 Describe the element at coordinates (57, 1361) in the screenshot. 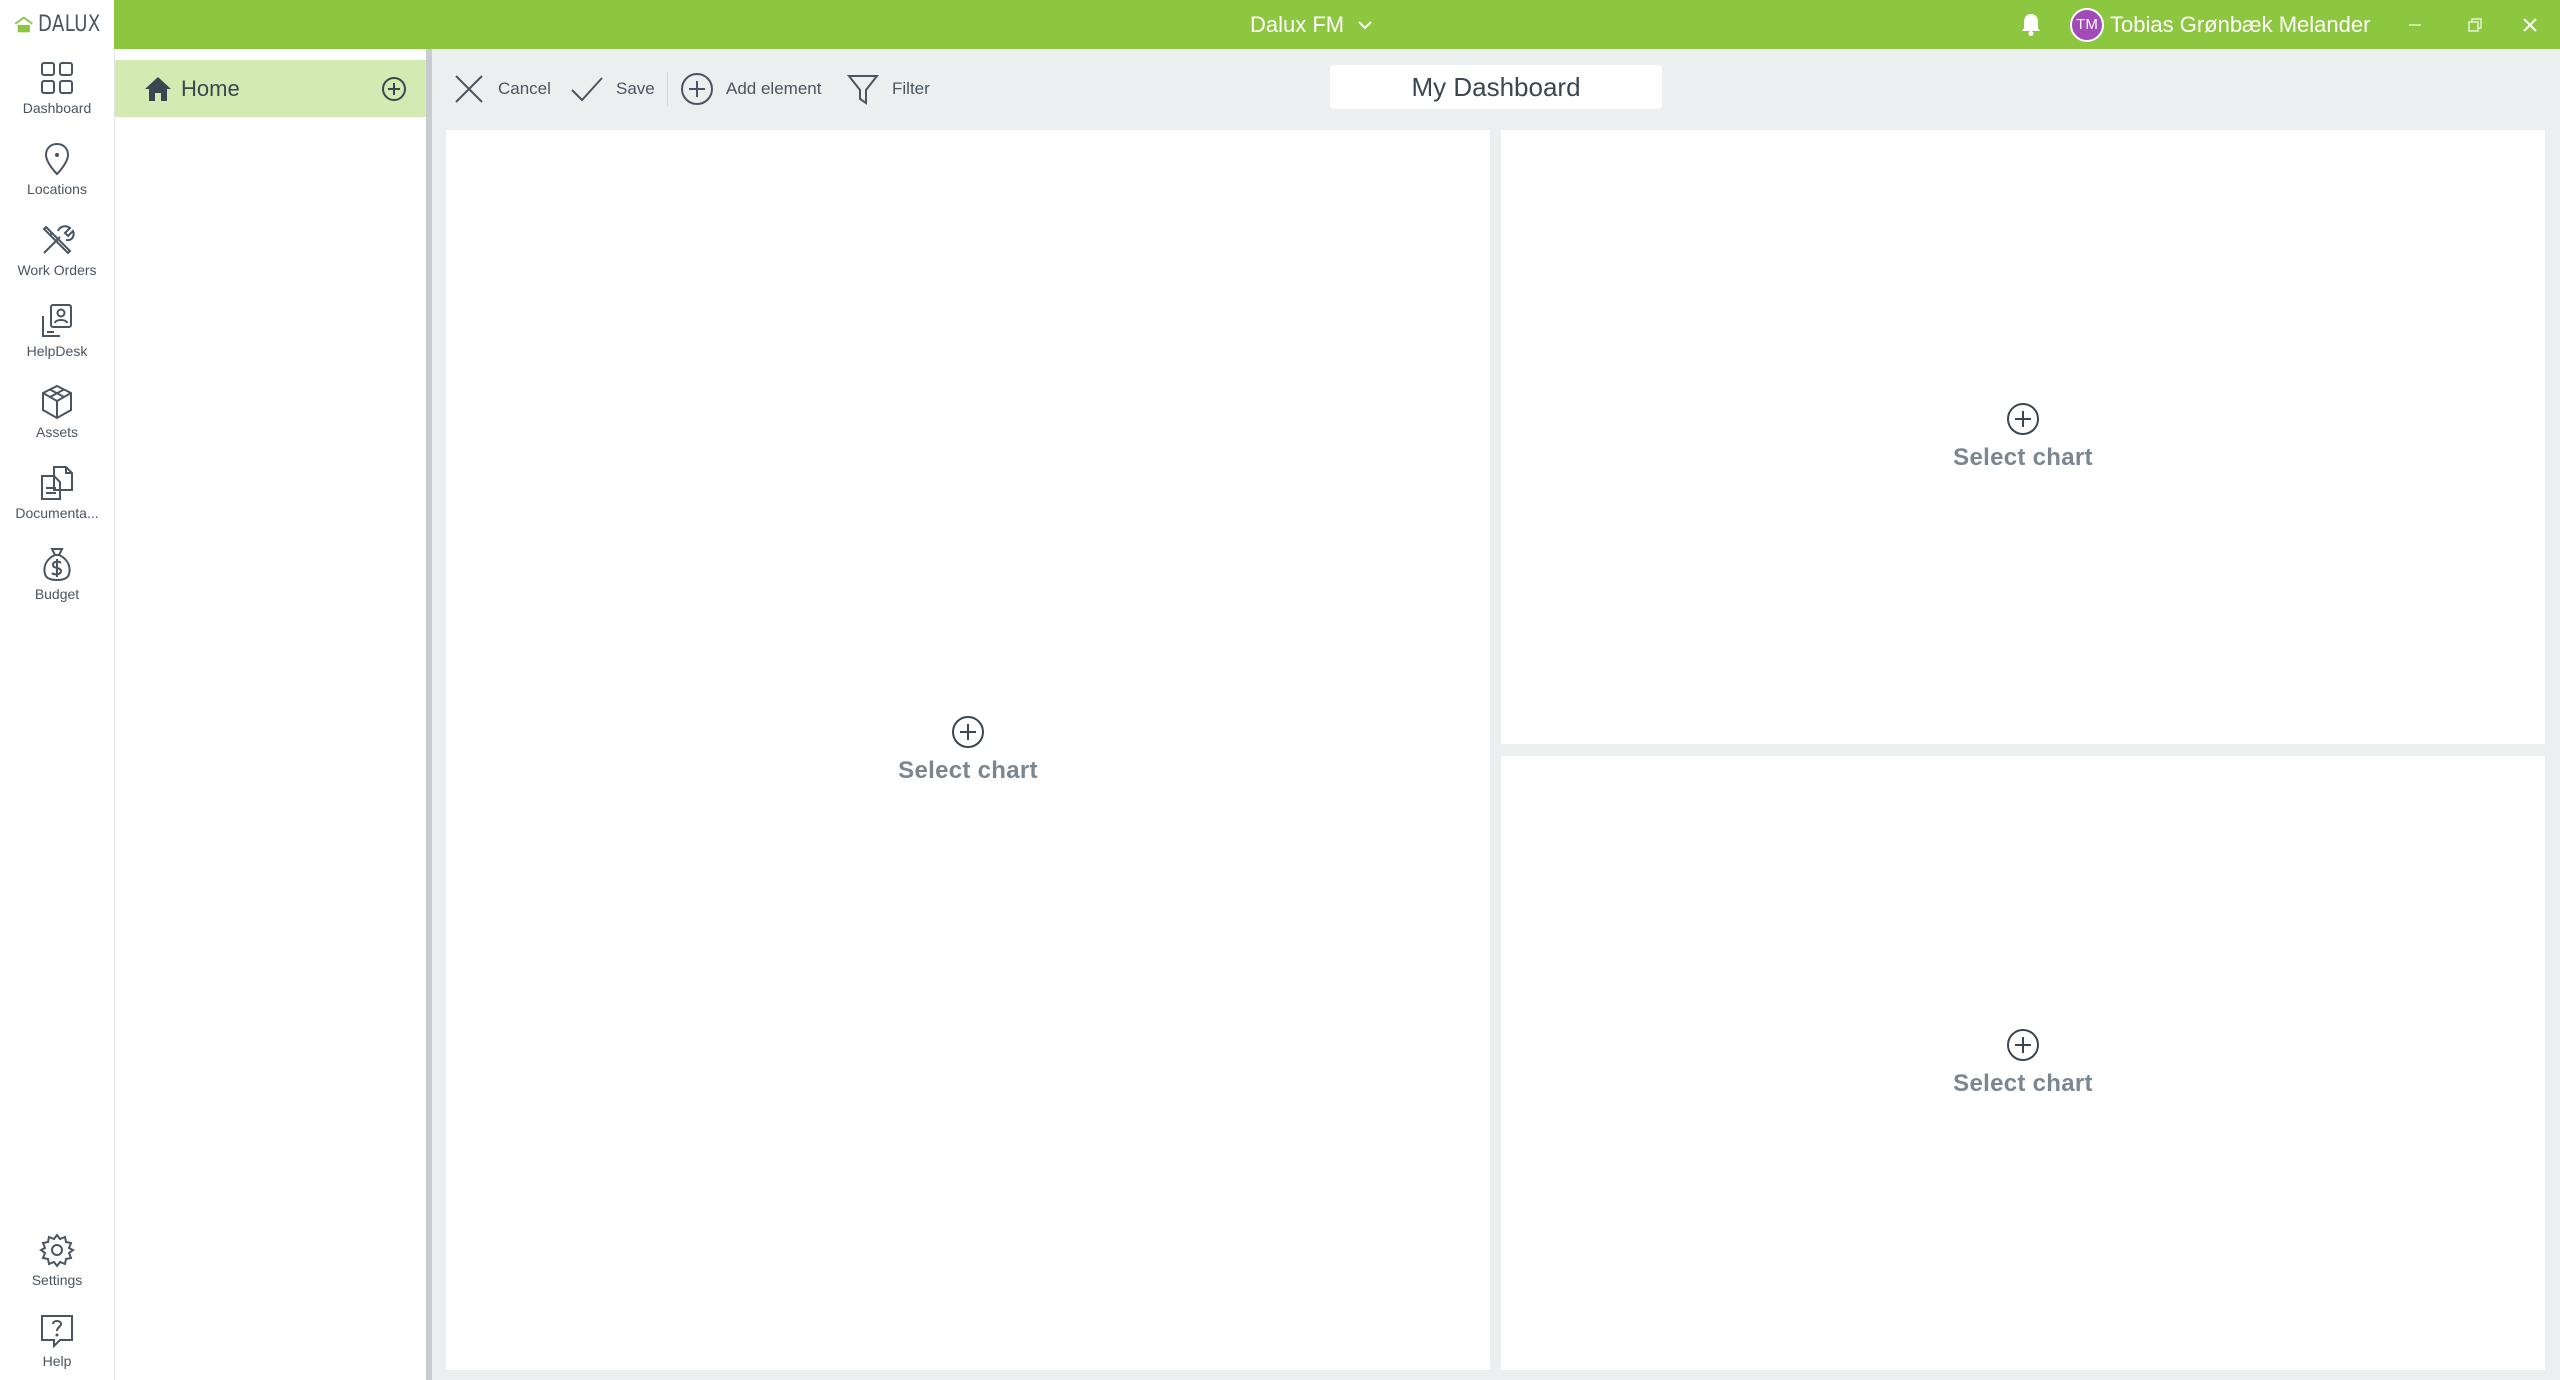

I see `nav-label: Help` at that location.